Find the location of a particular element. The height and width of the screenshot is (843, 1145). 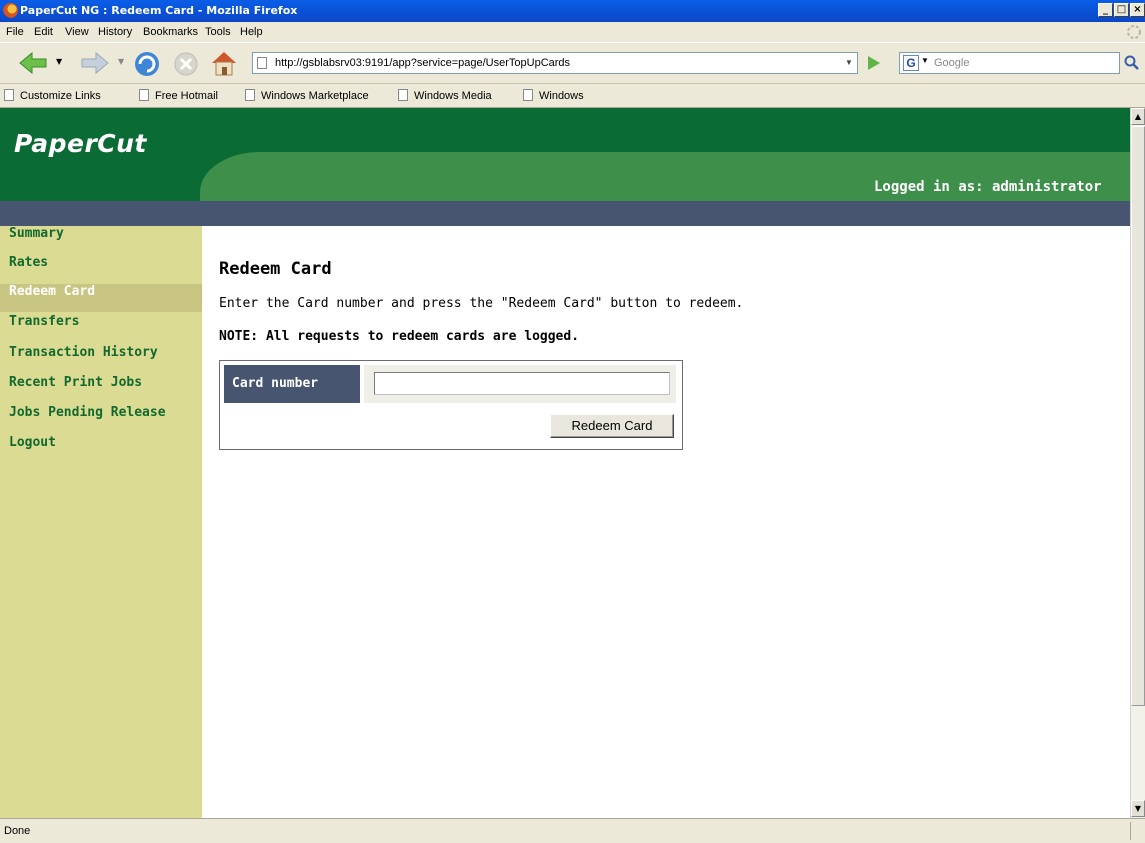

vertical-scrollbar: ▲ ▼ is located at coordinates (1137, 463).